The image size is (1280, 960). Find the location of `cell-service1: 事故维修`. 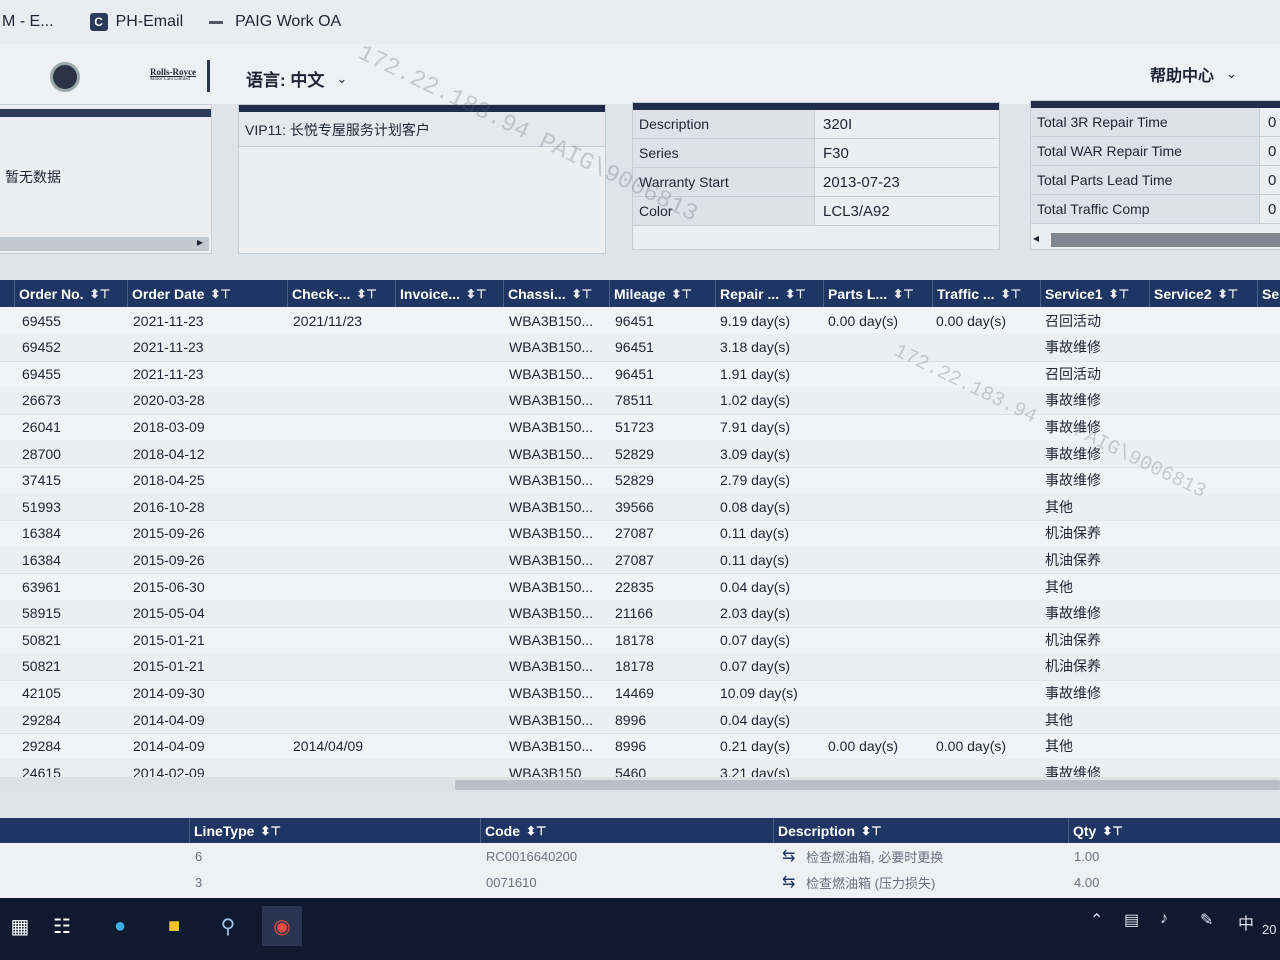

cell-service1: 事故维修 is located at coordinates (1073, 347).